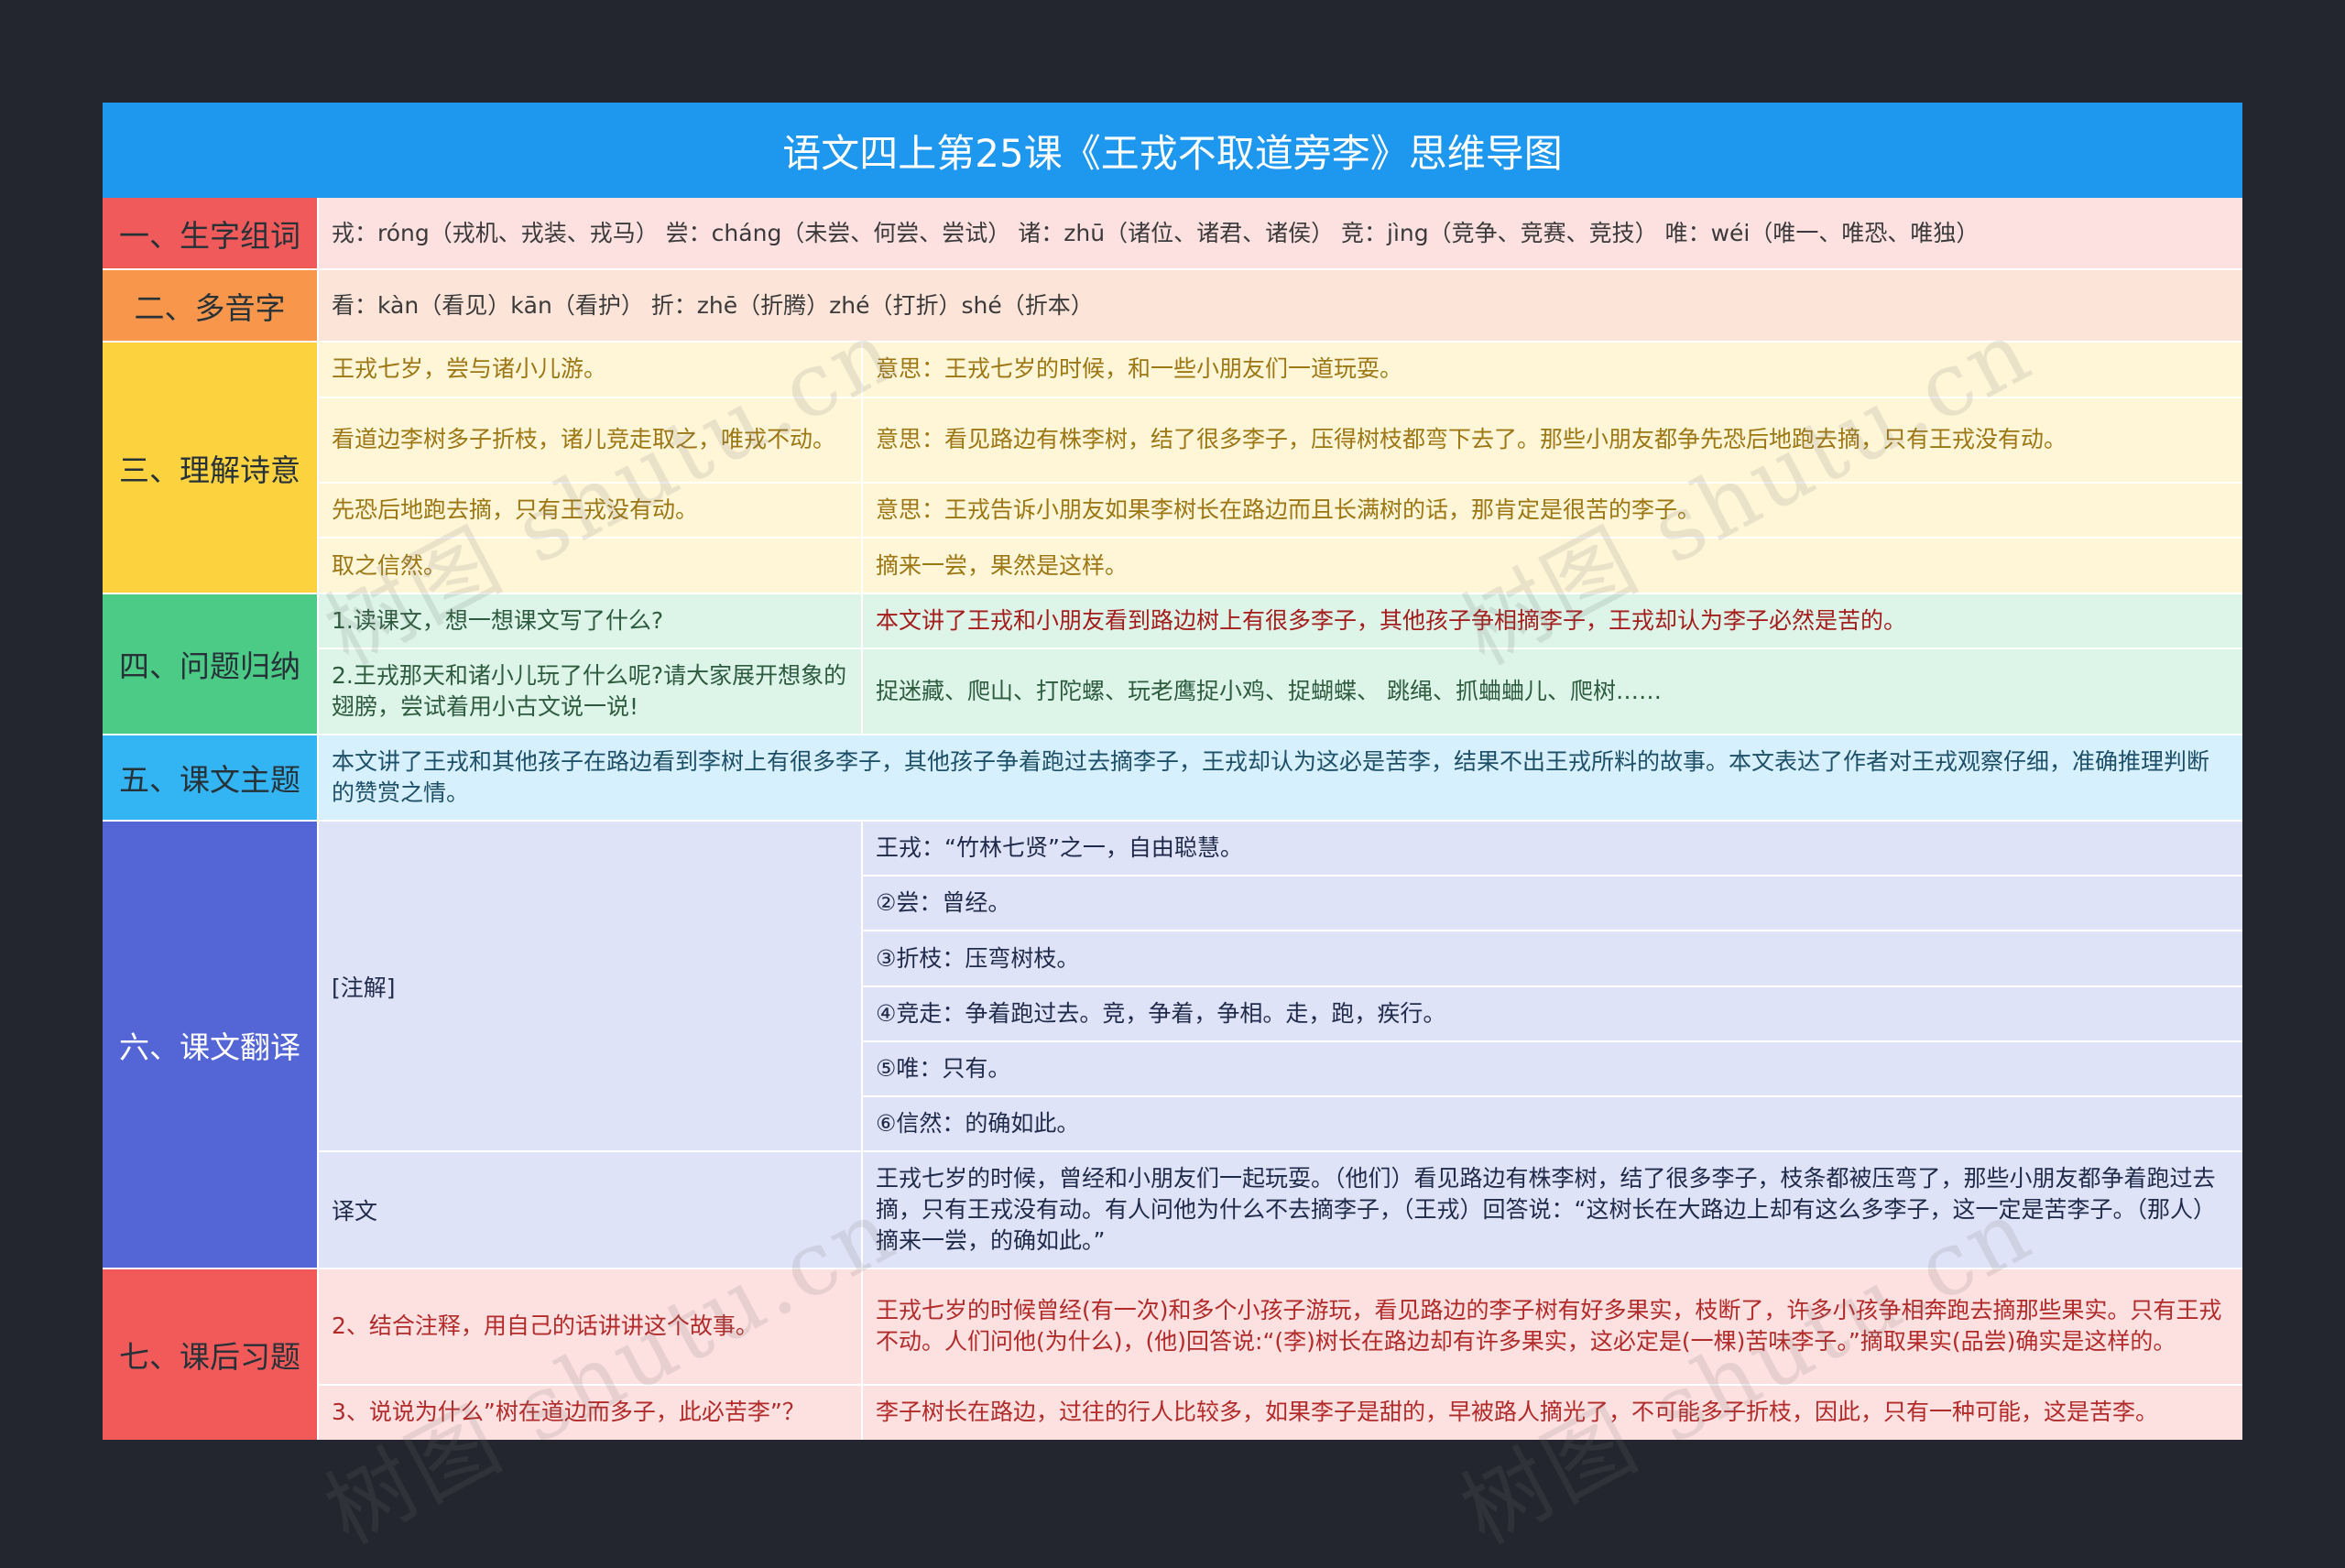 The height and width of the screenshot is (1568, 2345). Describe the element at coordinates (591, 1412) in the screenshot. I see `exercise-question: 3、说说为什么”树在道边而多子，此必苦李”？` at that location.